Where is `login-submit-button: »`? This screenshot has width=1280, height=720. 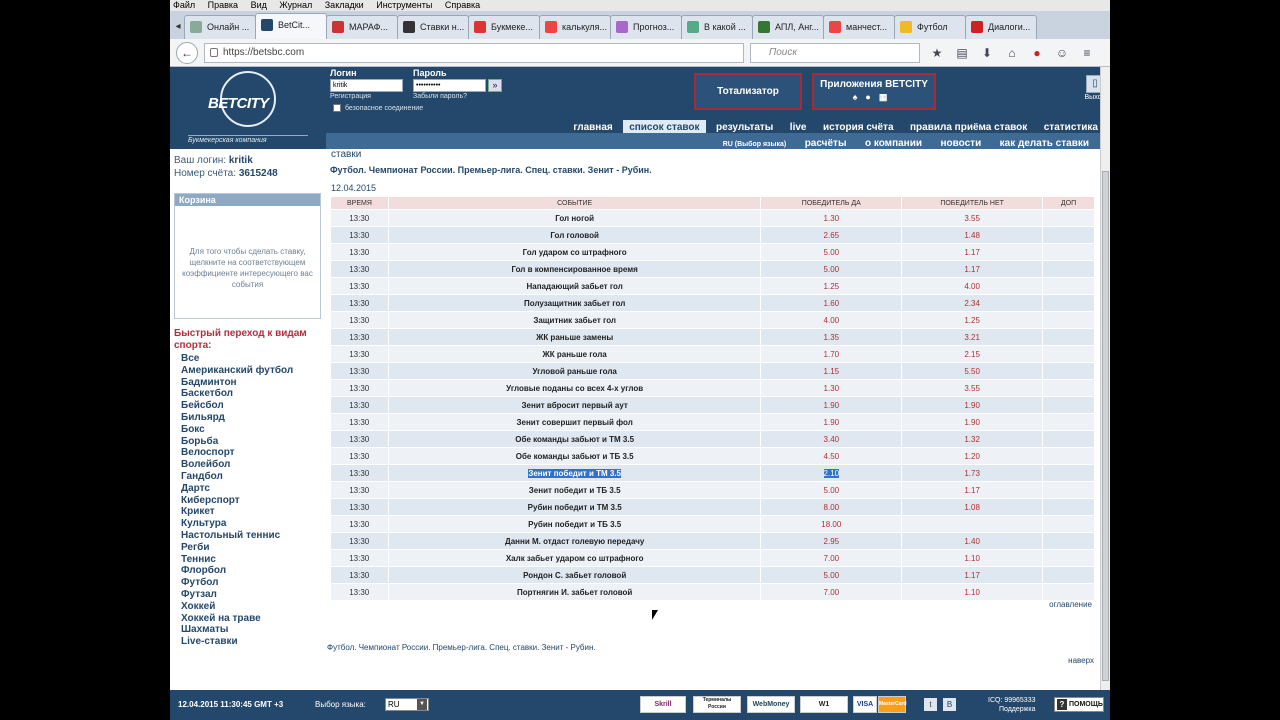 login-submit-button: » is located at coordinates (495, 85).